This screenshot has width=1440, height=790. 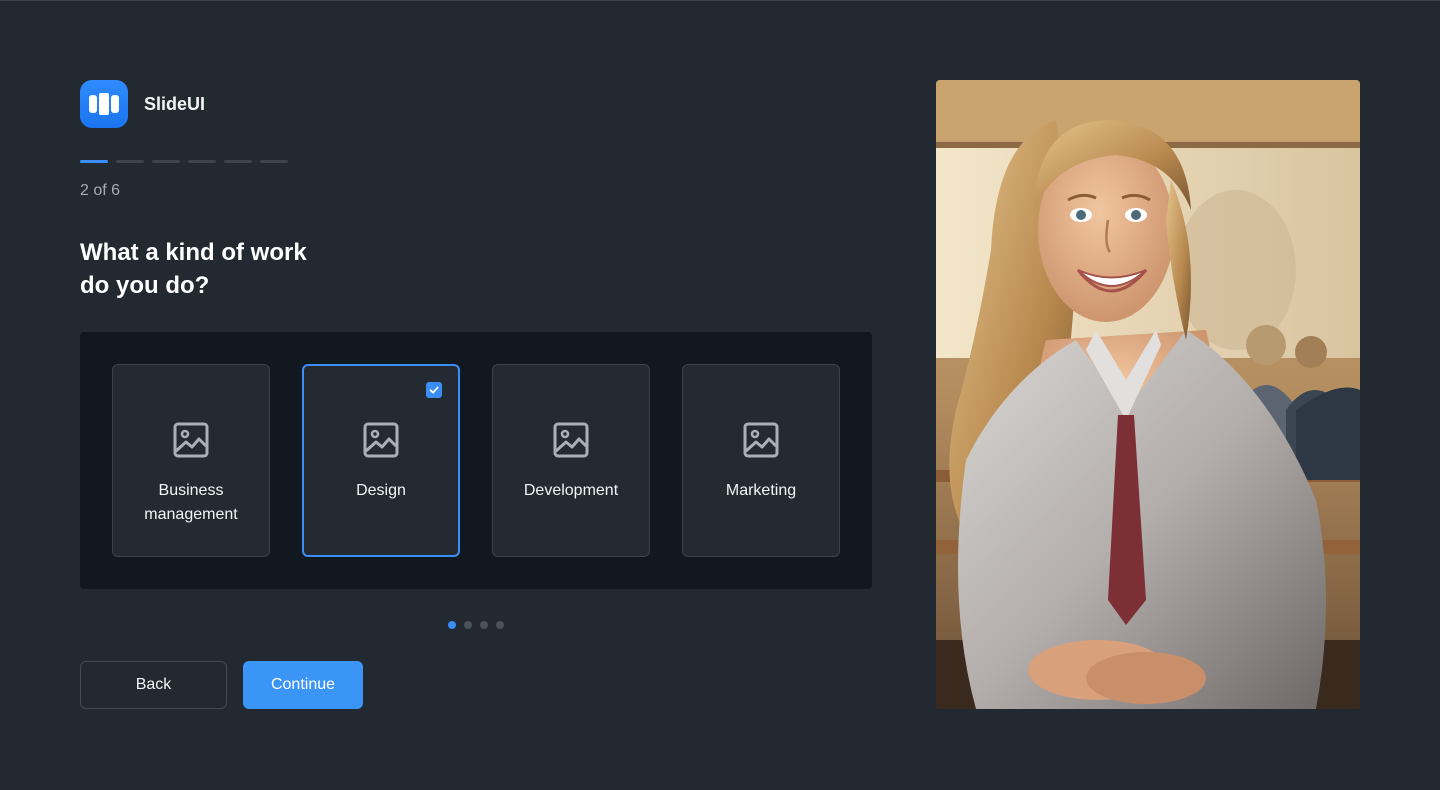 I want to click on option-design: Design, so click(x=381, y=460).